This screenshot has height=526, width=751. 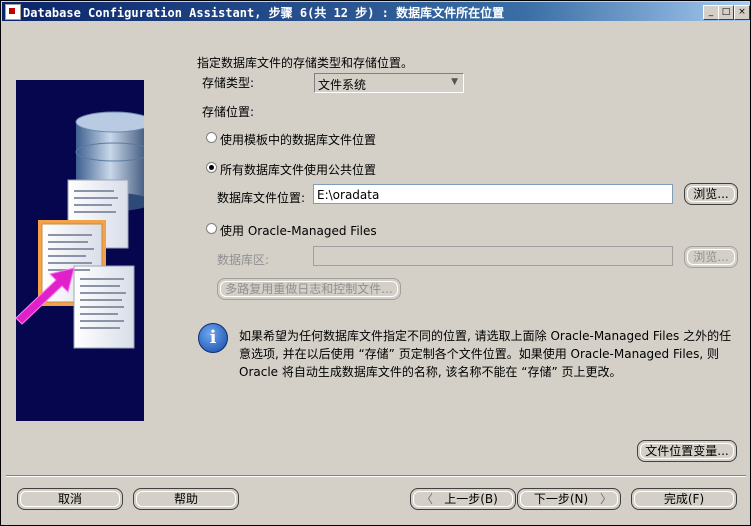 What do you see at coordinates (228, 112) in the screenshot?
I see `storage-location-label: 存储位置:` at bounding box center [228, 112].